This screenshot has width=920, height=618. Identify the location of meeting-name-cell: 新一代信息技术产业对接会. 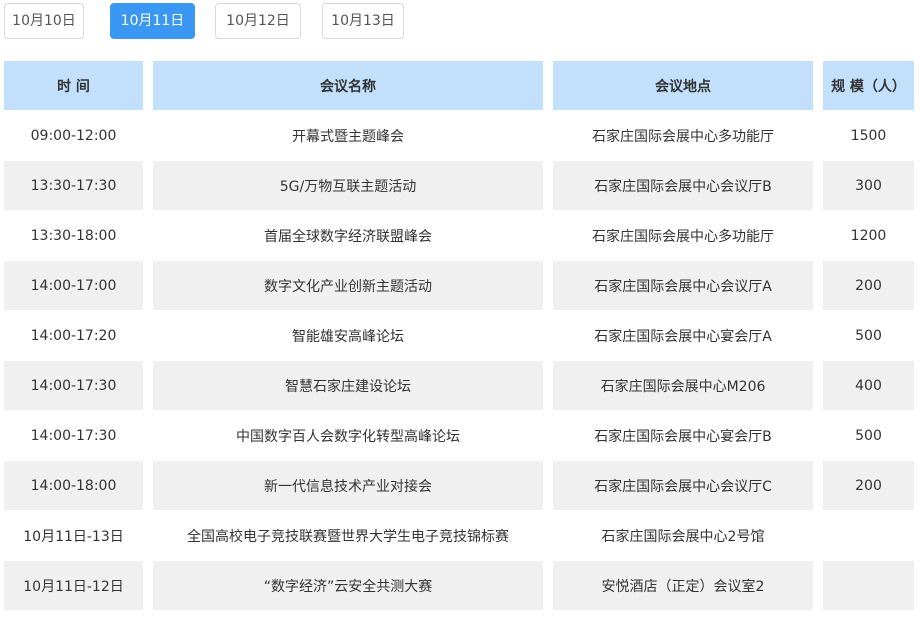
(348, 485).